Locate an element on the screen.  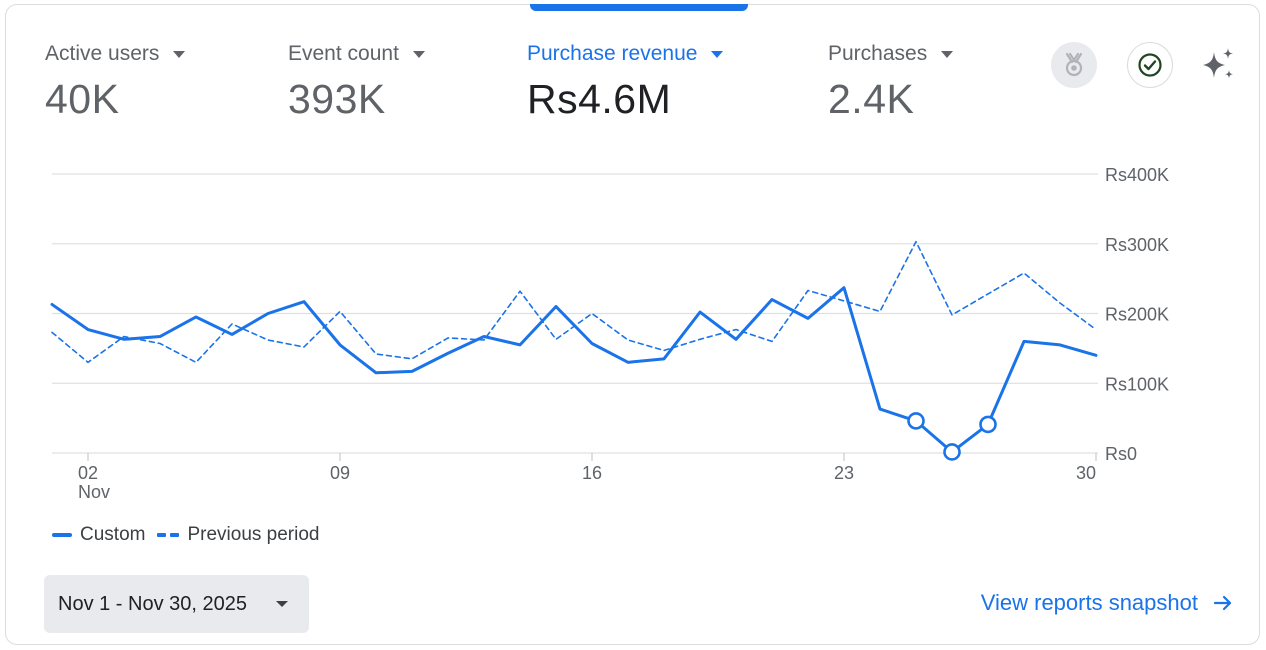
metric-purchase-revenue: Purchase revenue Rs4.6M is located at coordinates (625, 82).